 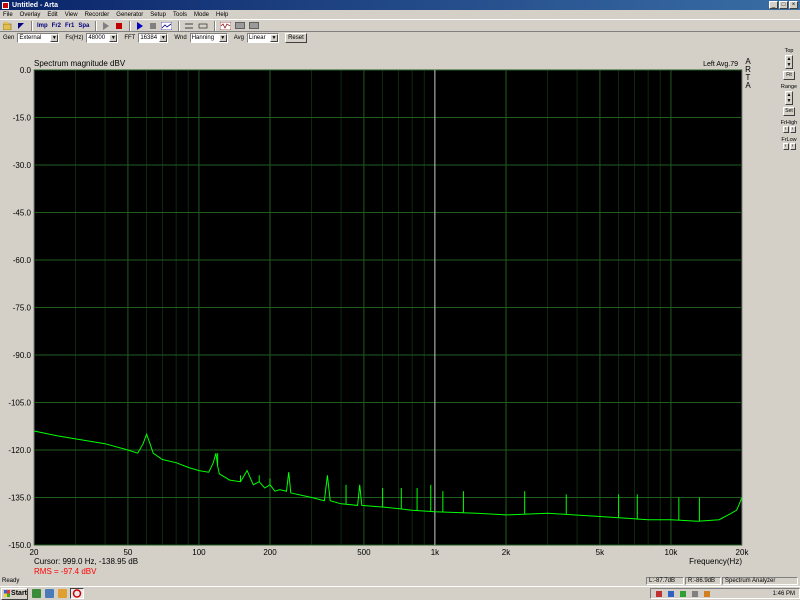 What do you see at coordinates (783, 593) in the screenshot?
I see `clock: 1:46 PM` at bounding box center [783, 593].